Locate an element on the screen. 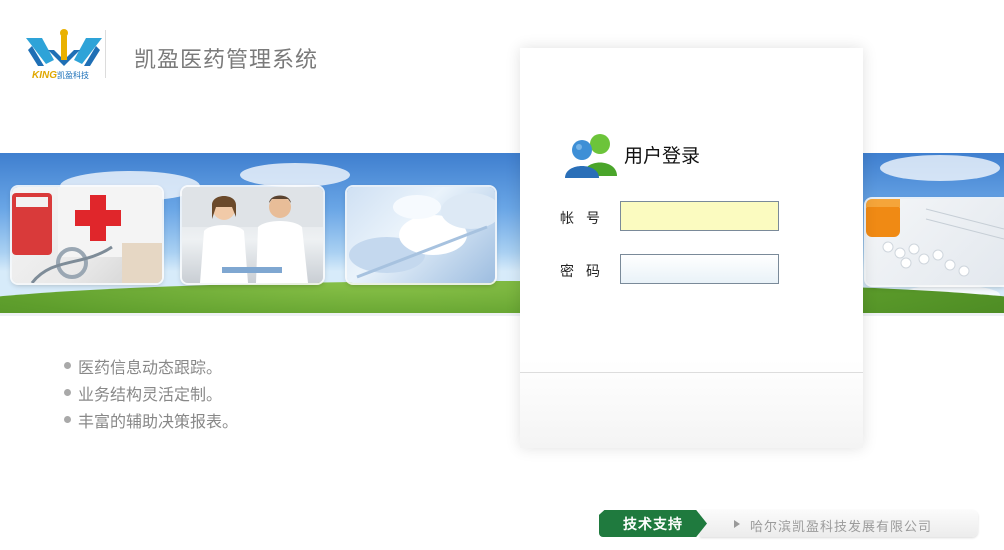 This screenshot has height=550, width=1004. banner-photo-pill-bottle is located at coordinates (935, 242).